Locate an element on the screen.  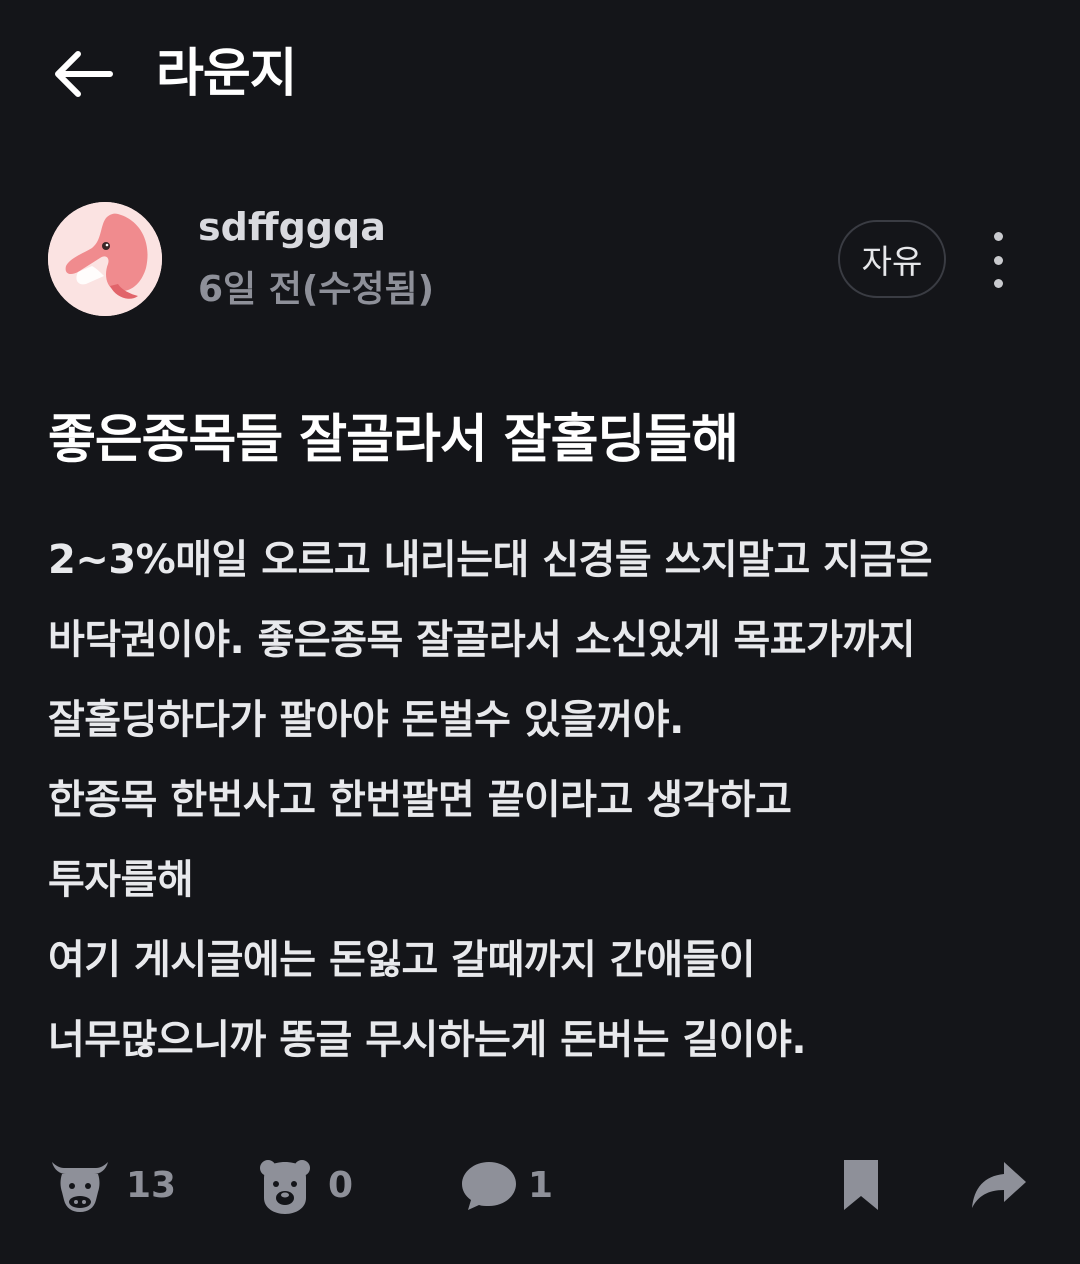
body-line: 2~3%매일 오르고 내리는대 신경들 쓰지말고 지금은 is located at coordinates (490, 560).